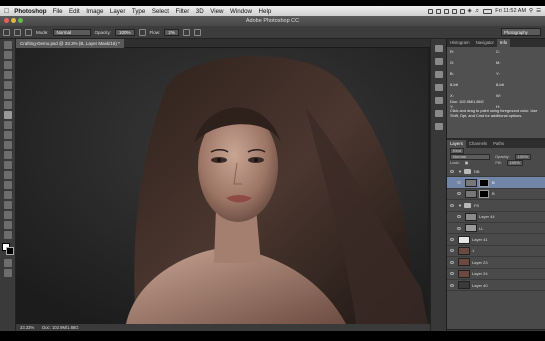 The width and height of the screenshot is (545, 341). What do you see at coordinates (438, 61) in the screenshot?
I see `actions-icon` at bounding box center [438, 61].